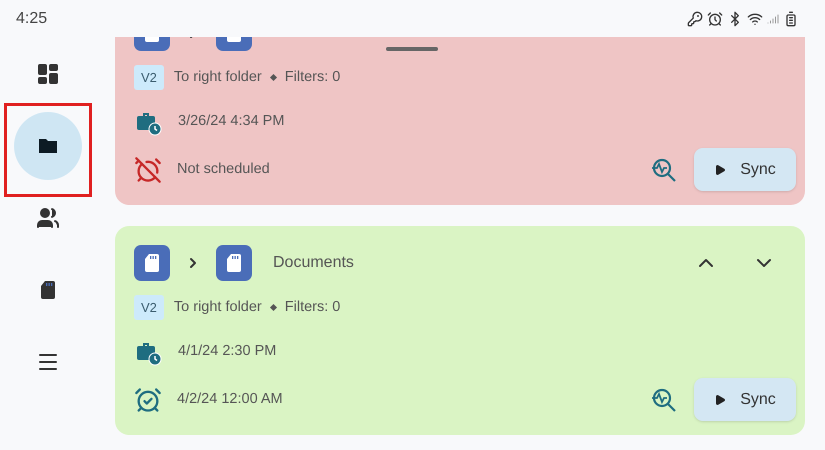 The width and height of the screenshot is (825, 450). Describe the element at coordinates (755, 18) in the screenshot. I see `wifi-icon` at that location.